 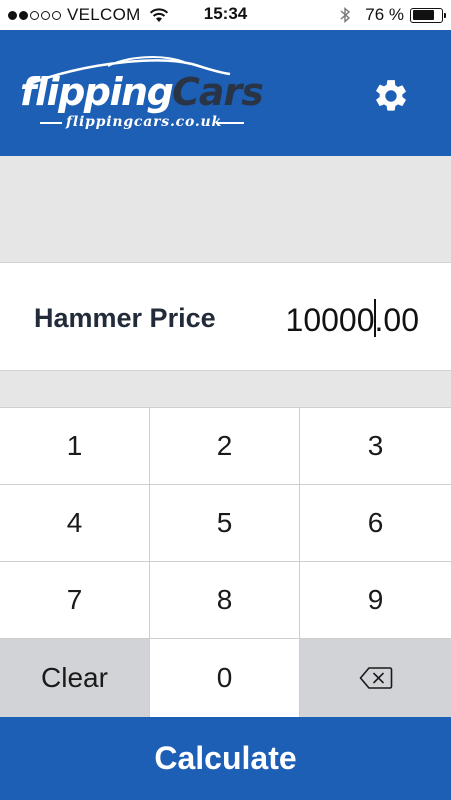 What do you see at coordinates (75, 600) in the screenshot?
I see `key-7: 7` at bounding box center [75, 600].